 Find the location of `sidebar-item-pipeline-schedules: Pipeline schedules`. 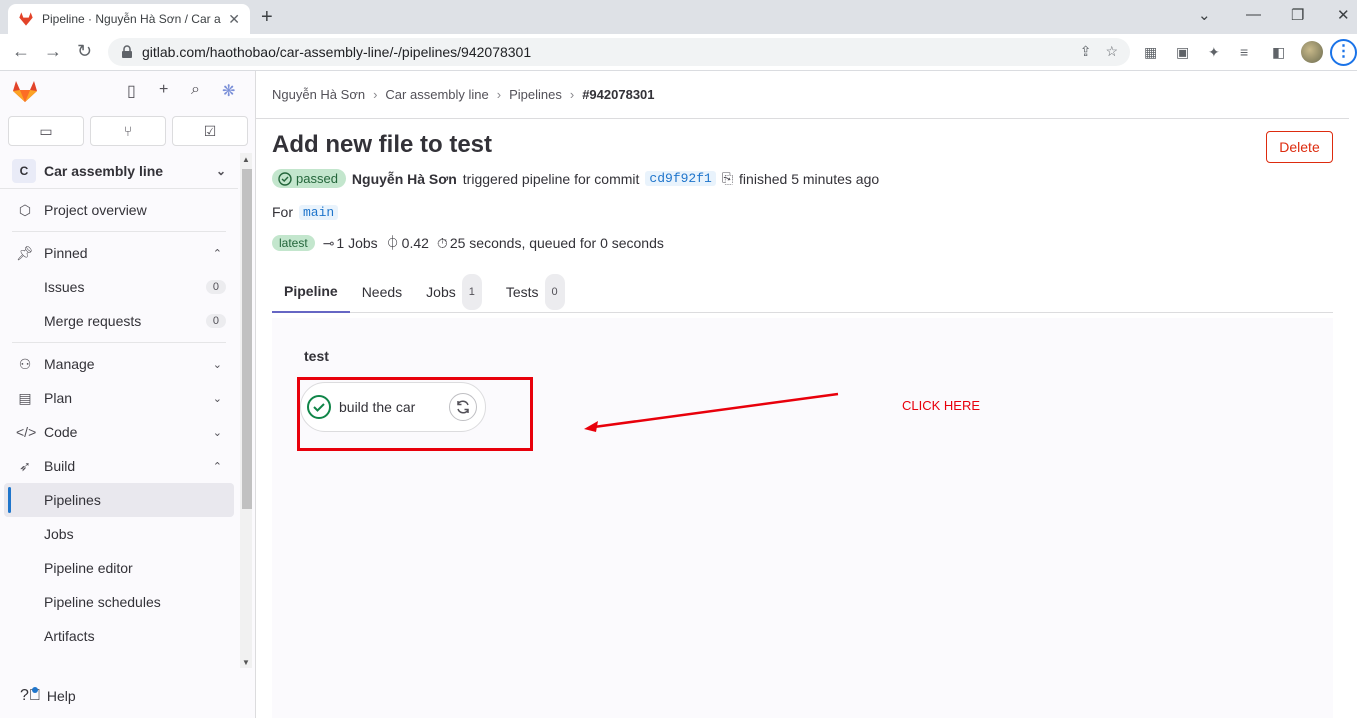

sidebar-item-pipeline-schedules: Pipeline schedules is located at coordinates (119, 602).